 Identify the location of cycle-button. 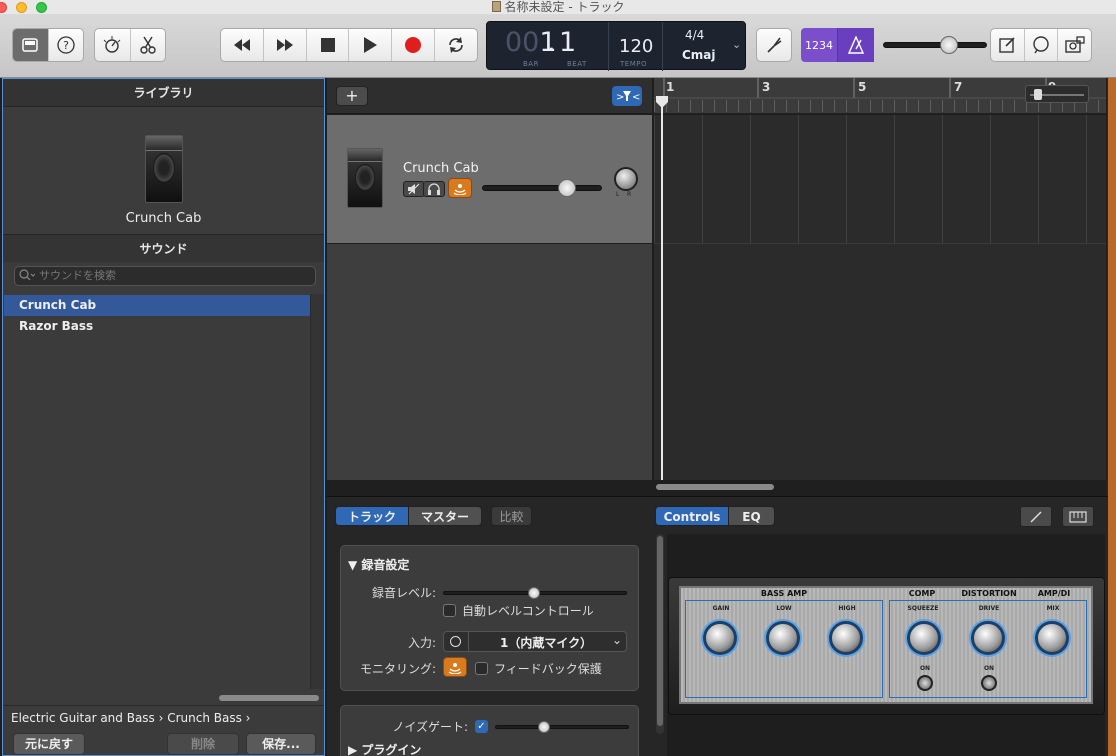
(456, 45).